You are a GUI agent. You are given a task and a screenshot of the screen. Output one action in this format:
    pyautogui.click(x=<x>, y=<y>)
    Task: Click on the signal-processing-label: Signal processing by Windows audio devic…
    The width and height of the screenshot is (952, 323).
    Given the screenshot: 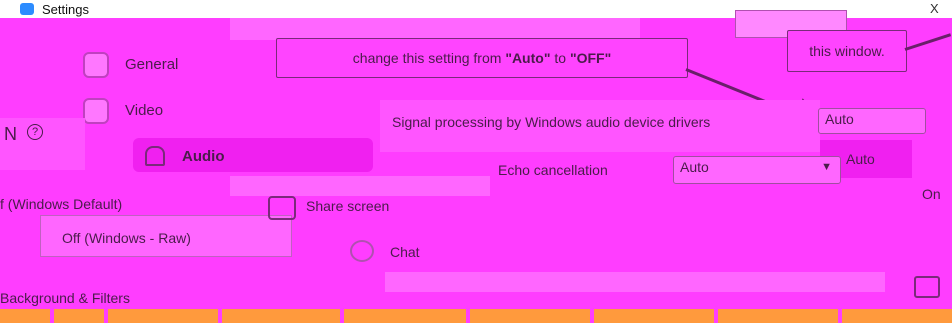 What is the action you would take?
    pyautogui.click(x=551, y=122)
    